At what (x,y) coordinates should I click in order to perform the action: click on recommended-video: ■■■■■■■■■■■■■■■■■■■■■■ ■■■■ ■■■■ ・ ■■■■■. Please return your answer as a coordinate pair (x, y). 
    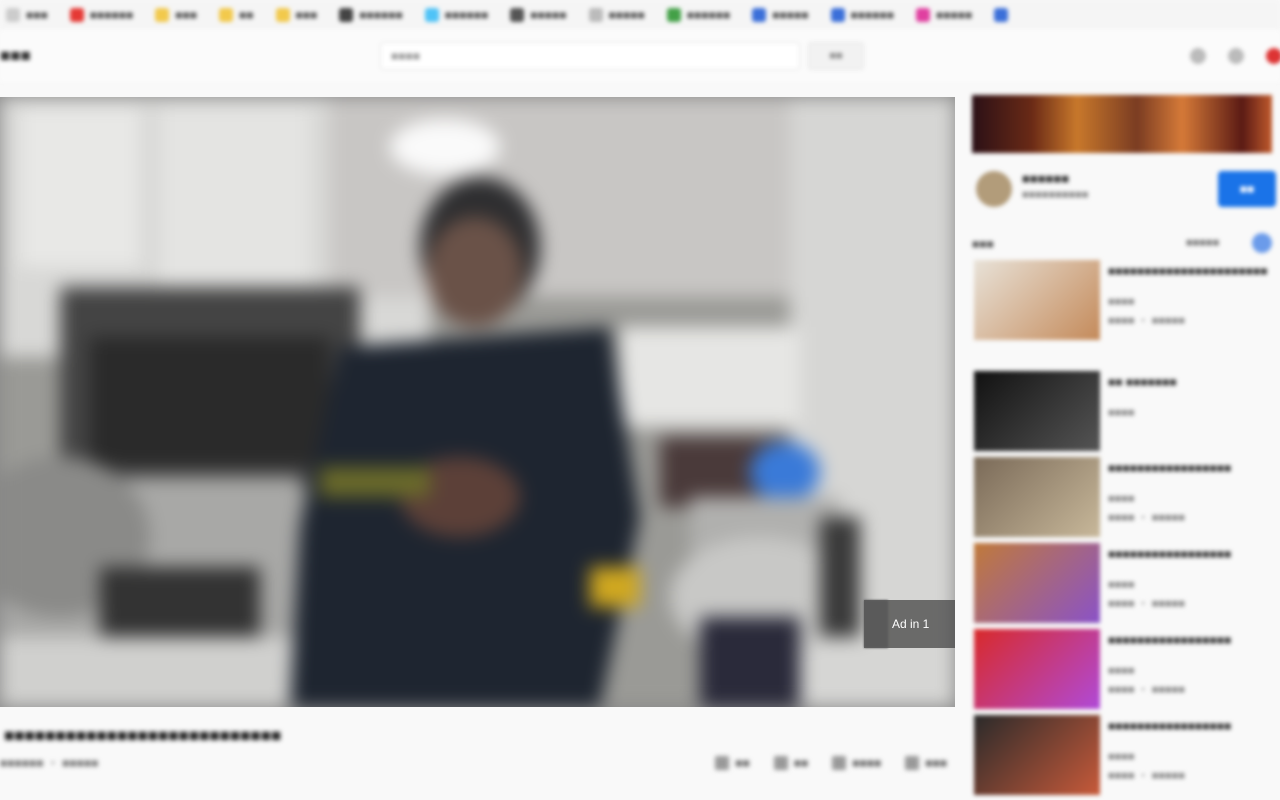
    Looking at the image, I should click on (1127, 301).